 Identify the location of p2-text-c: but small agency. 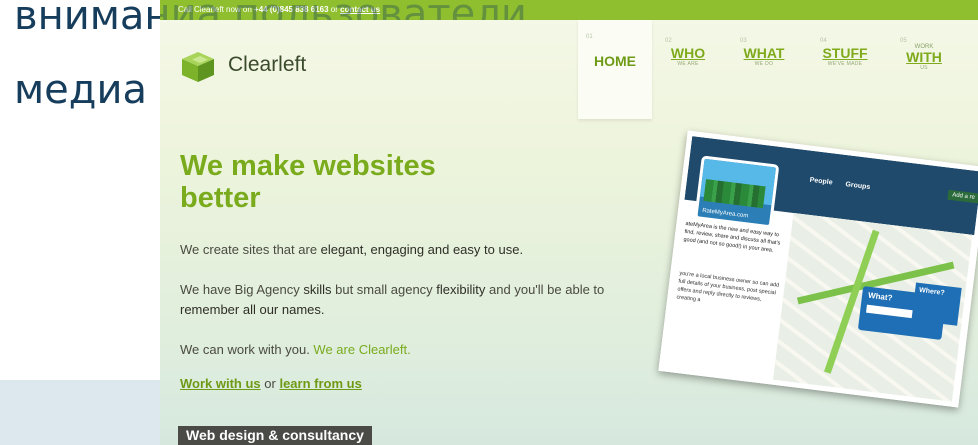
(384, 289).